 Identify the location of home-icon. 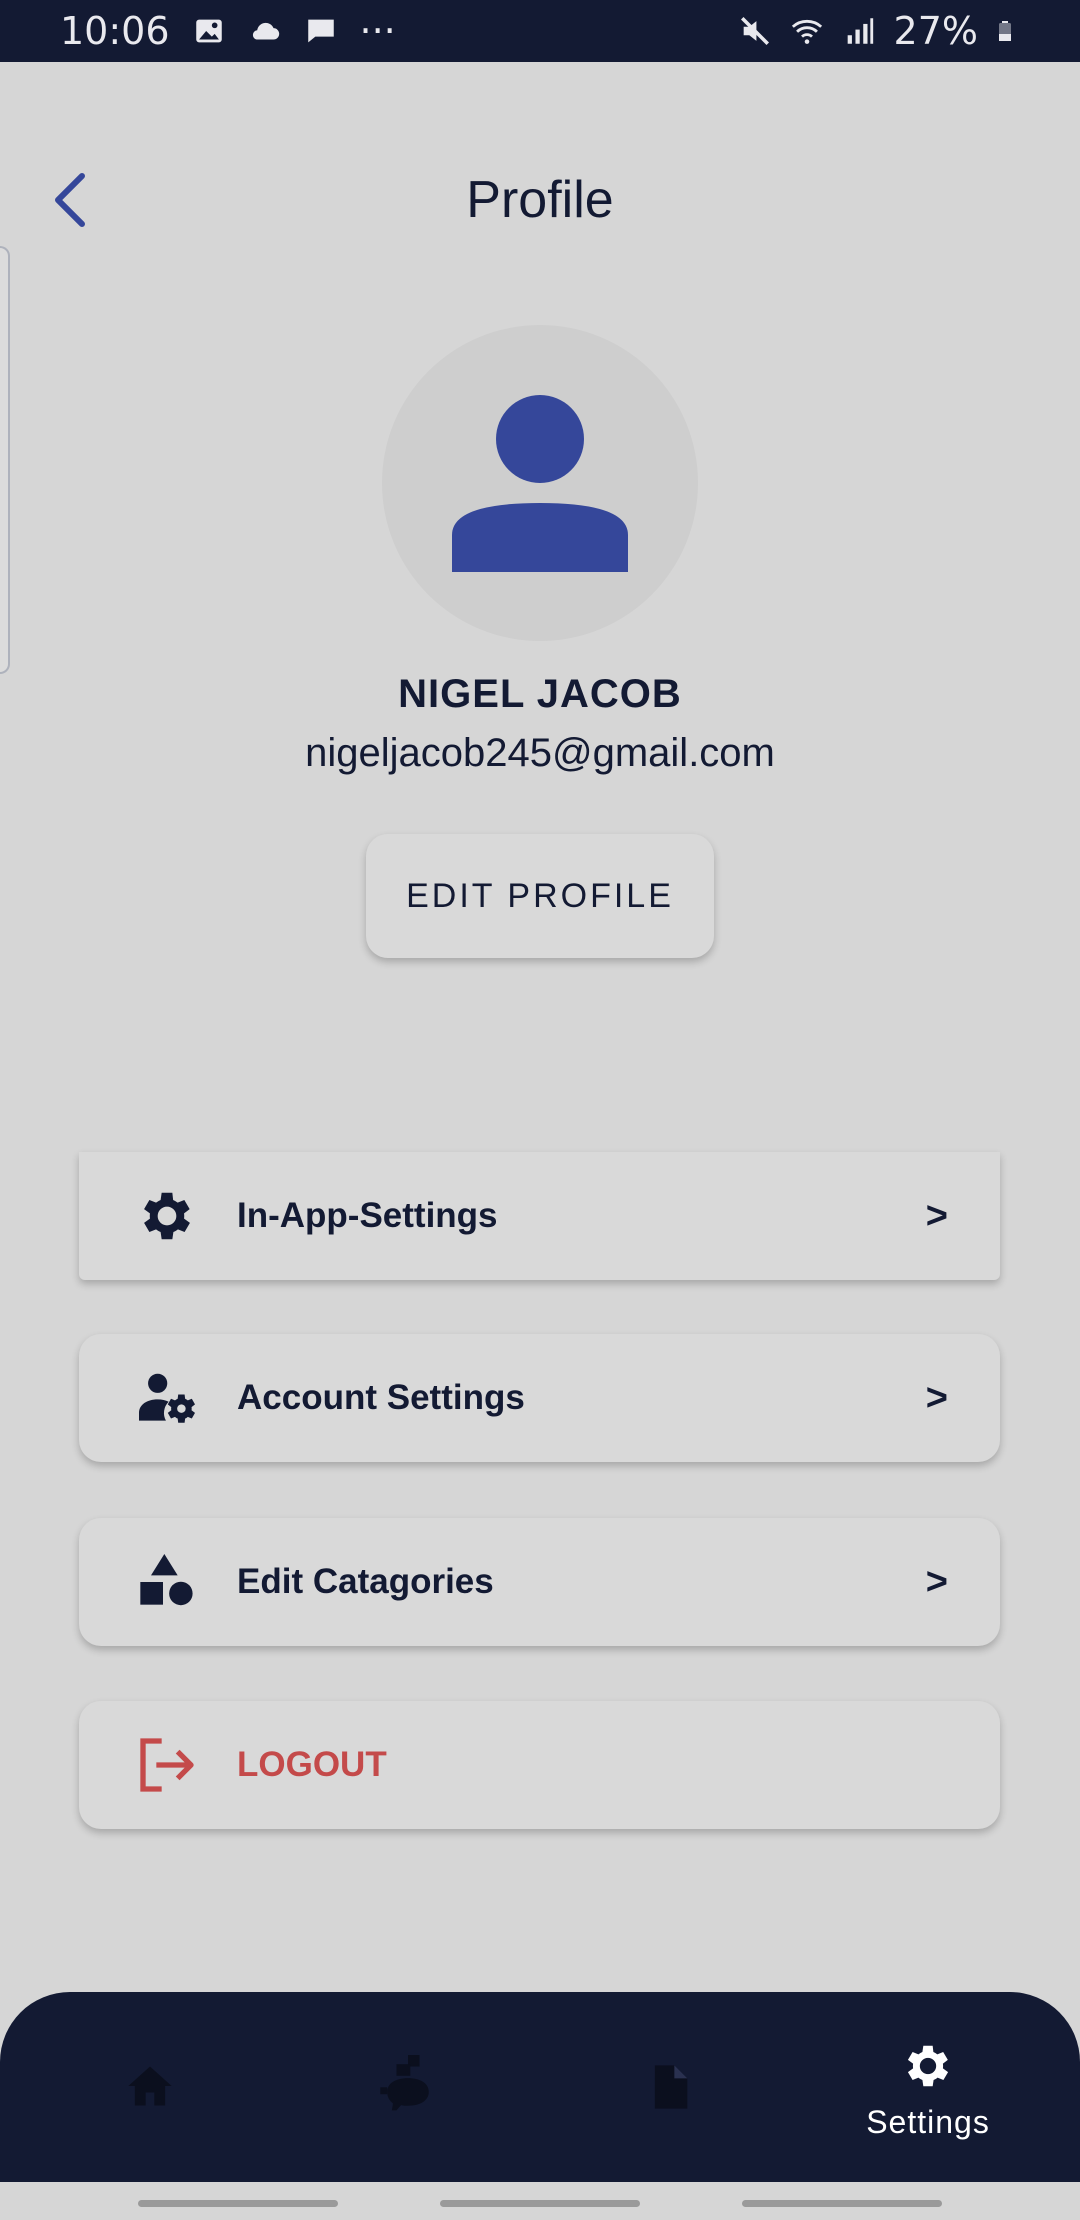
(150, 2086).